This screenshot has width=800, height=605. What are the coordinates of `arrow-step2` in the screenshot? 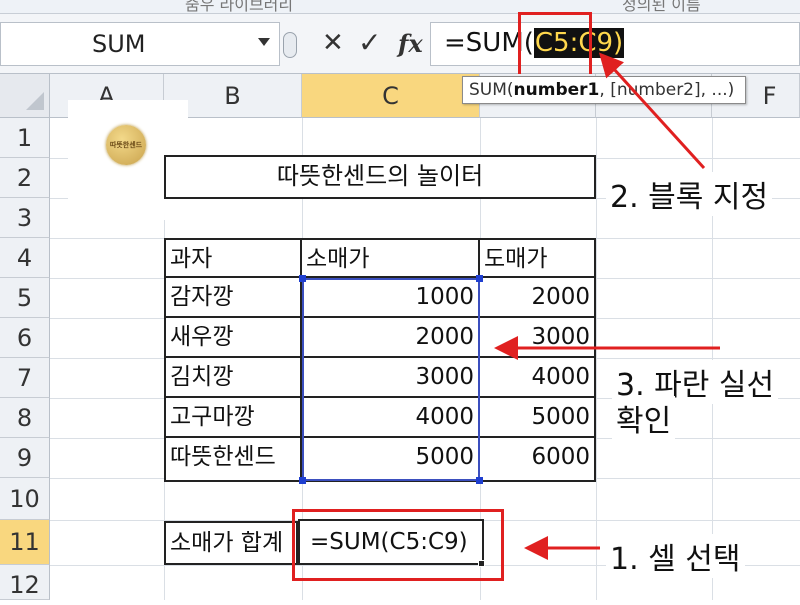 It's located at (652, 111).